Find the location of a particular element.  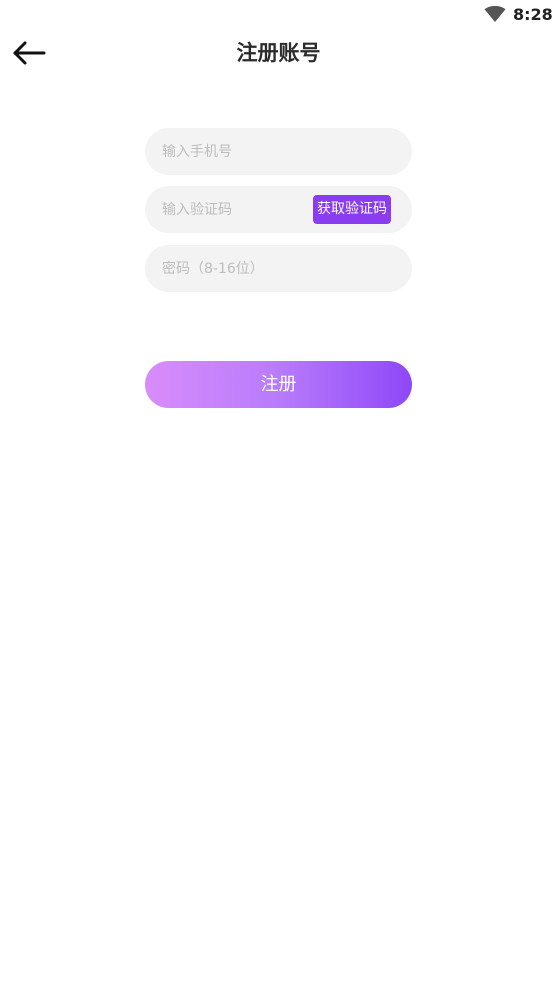

verification-code-input is located at coordinates (237, 209).